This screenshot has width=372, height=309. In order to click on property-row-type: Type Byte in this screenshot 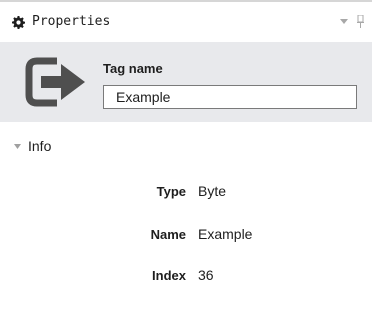, I will do `click(186, 193)`.